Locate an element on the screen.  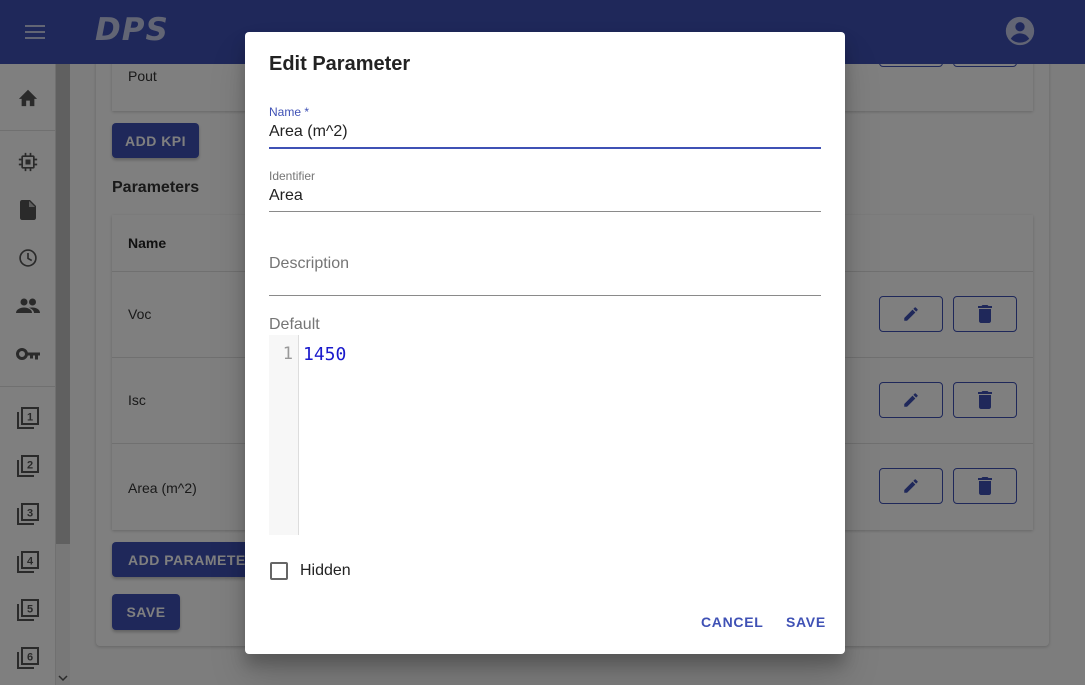
name-input is located at coordinates (545, 133).